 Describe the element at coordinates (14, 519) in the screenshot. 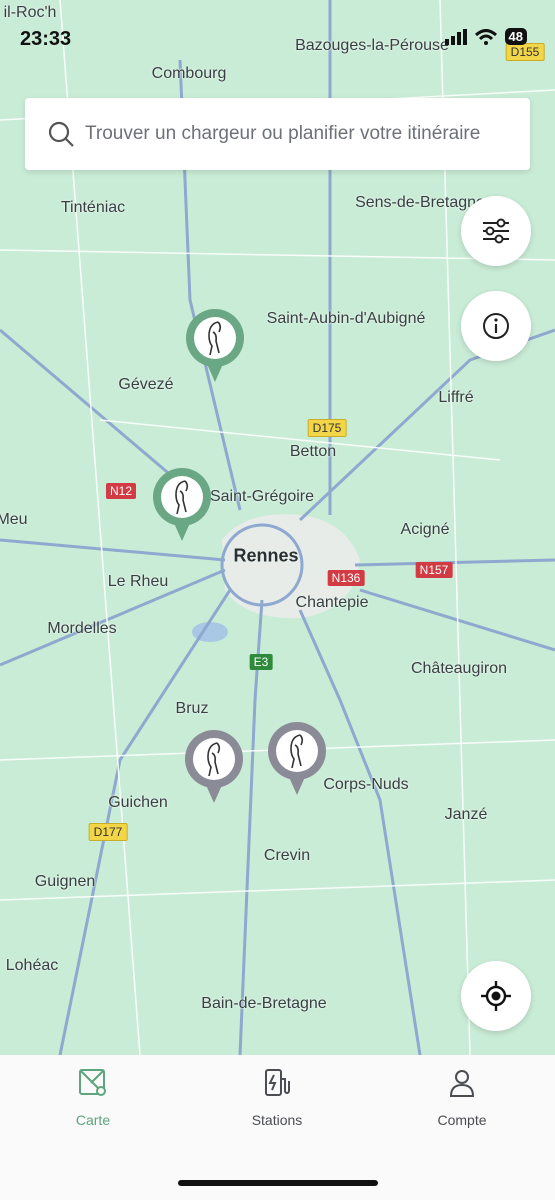

I see `place-label: Meu` at that location.